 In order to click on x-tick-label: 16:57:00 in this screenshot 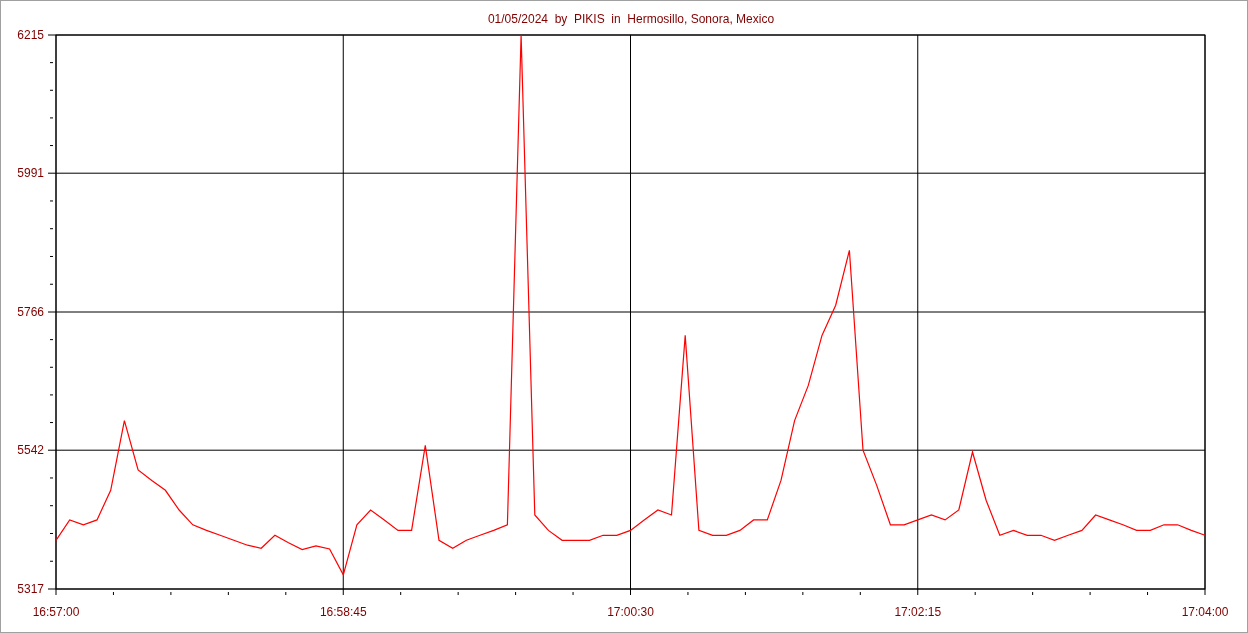, I will do `click(56, 612)`.